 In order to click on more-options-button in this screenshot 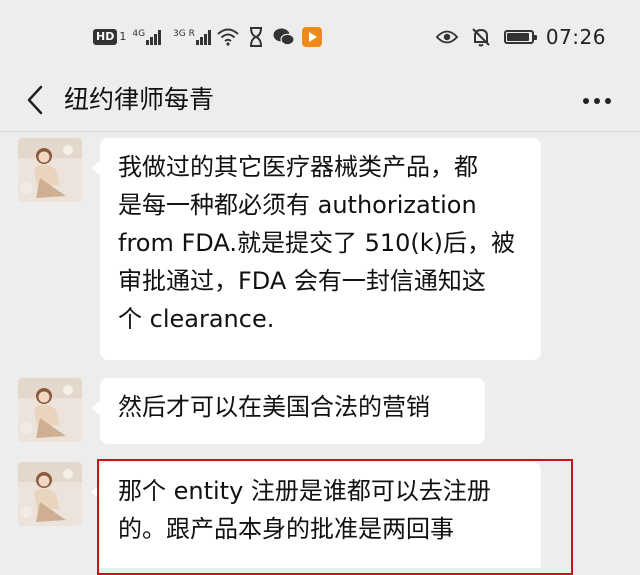, I will do `click(597, 101)`.